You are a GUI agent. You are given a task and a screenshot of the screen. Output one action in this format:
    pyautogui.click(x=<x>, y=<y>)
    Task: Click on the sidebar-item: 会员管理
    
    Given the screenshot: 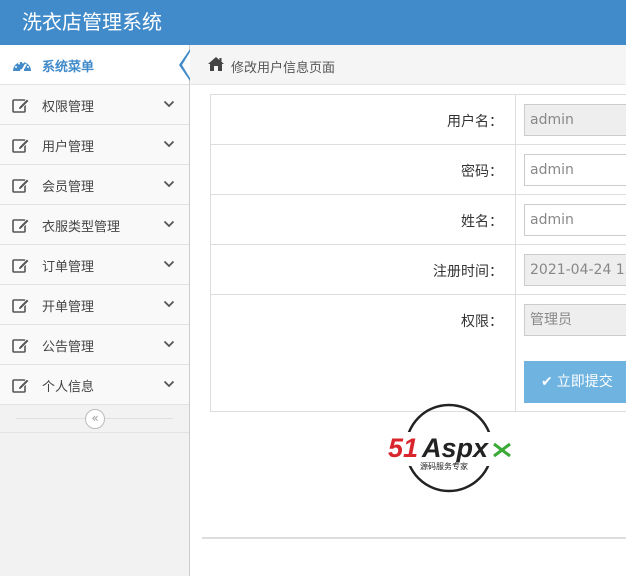 What is the action you would take?
    pyautogui.click(x=94, y=185)
    